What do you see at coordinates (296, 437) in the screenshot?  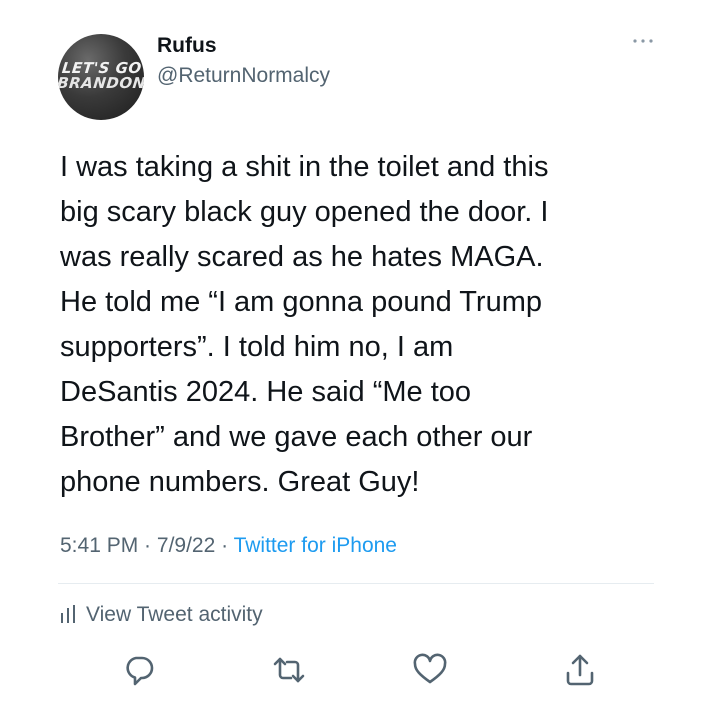 I see `tweet-line: Brother” and we gave each other our` at bounding box center [296, 437].